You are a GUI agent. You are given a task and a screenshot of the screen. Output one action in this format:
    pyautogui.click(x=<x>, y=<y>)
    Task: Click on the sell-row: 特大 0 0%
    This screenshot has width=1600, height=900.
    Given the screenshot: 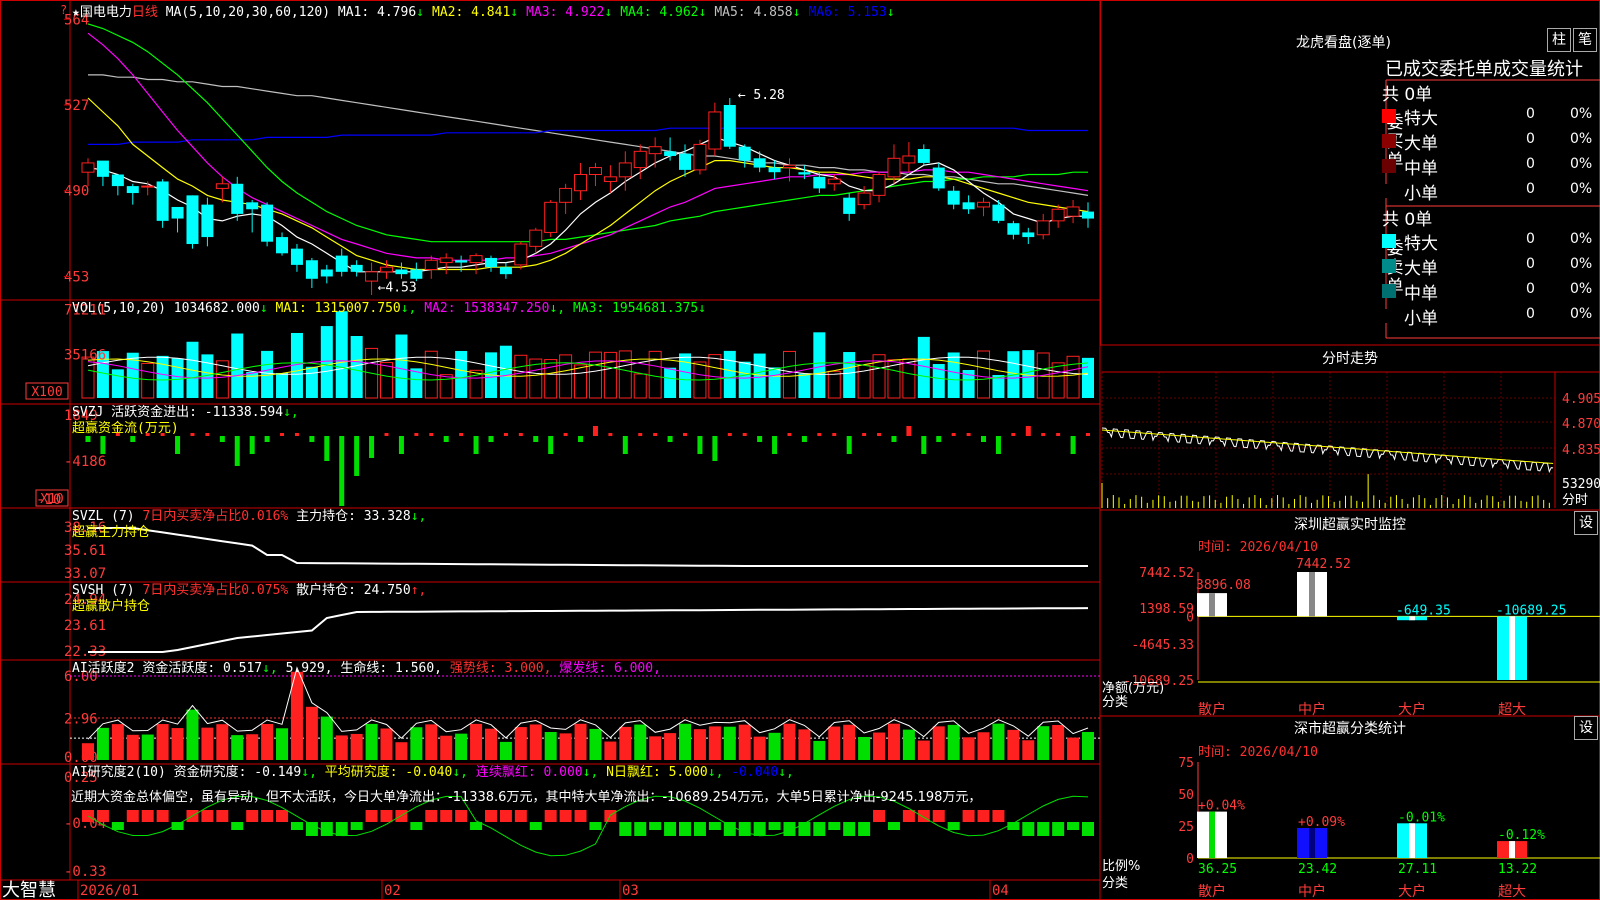 What is the action you would take?
    pyautogui.click(x=1489, y=241)
    